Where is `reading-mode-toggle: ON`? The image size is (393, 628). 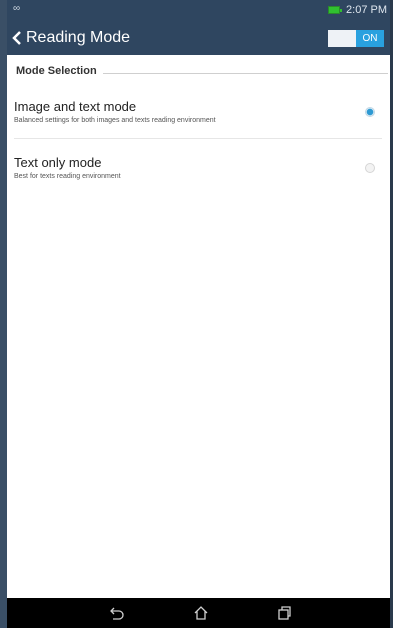
reading-mode-toggle: ON is located at coordinates (356, 38).